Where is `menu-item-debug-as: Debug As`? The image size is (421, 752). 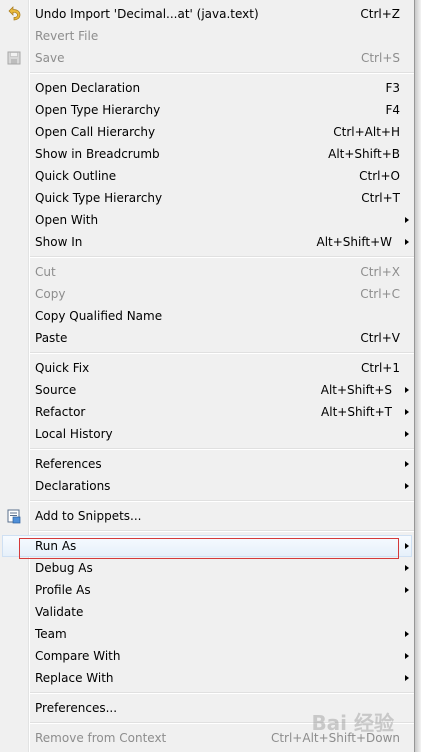
menu-item-debug-as: Debug As is located at coordinates (207, 568).